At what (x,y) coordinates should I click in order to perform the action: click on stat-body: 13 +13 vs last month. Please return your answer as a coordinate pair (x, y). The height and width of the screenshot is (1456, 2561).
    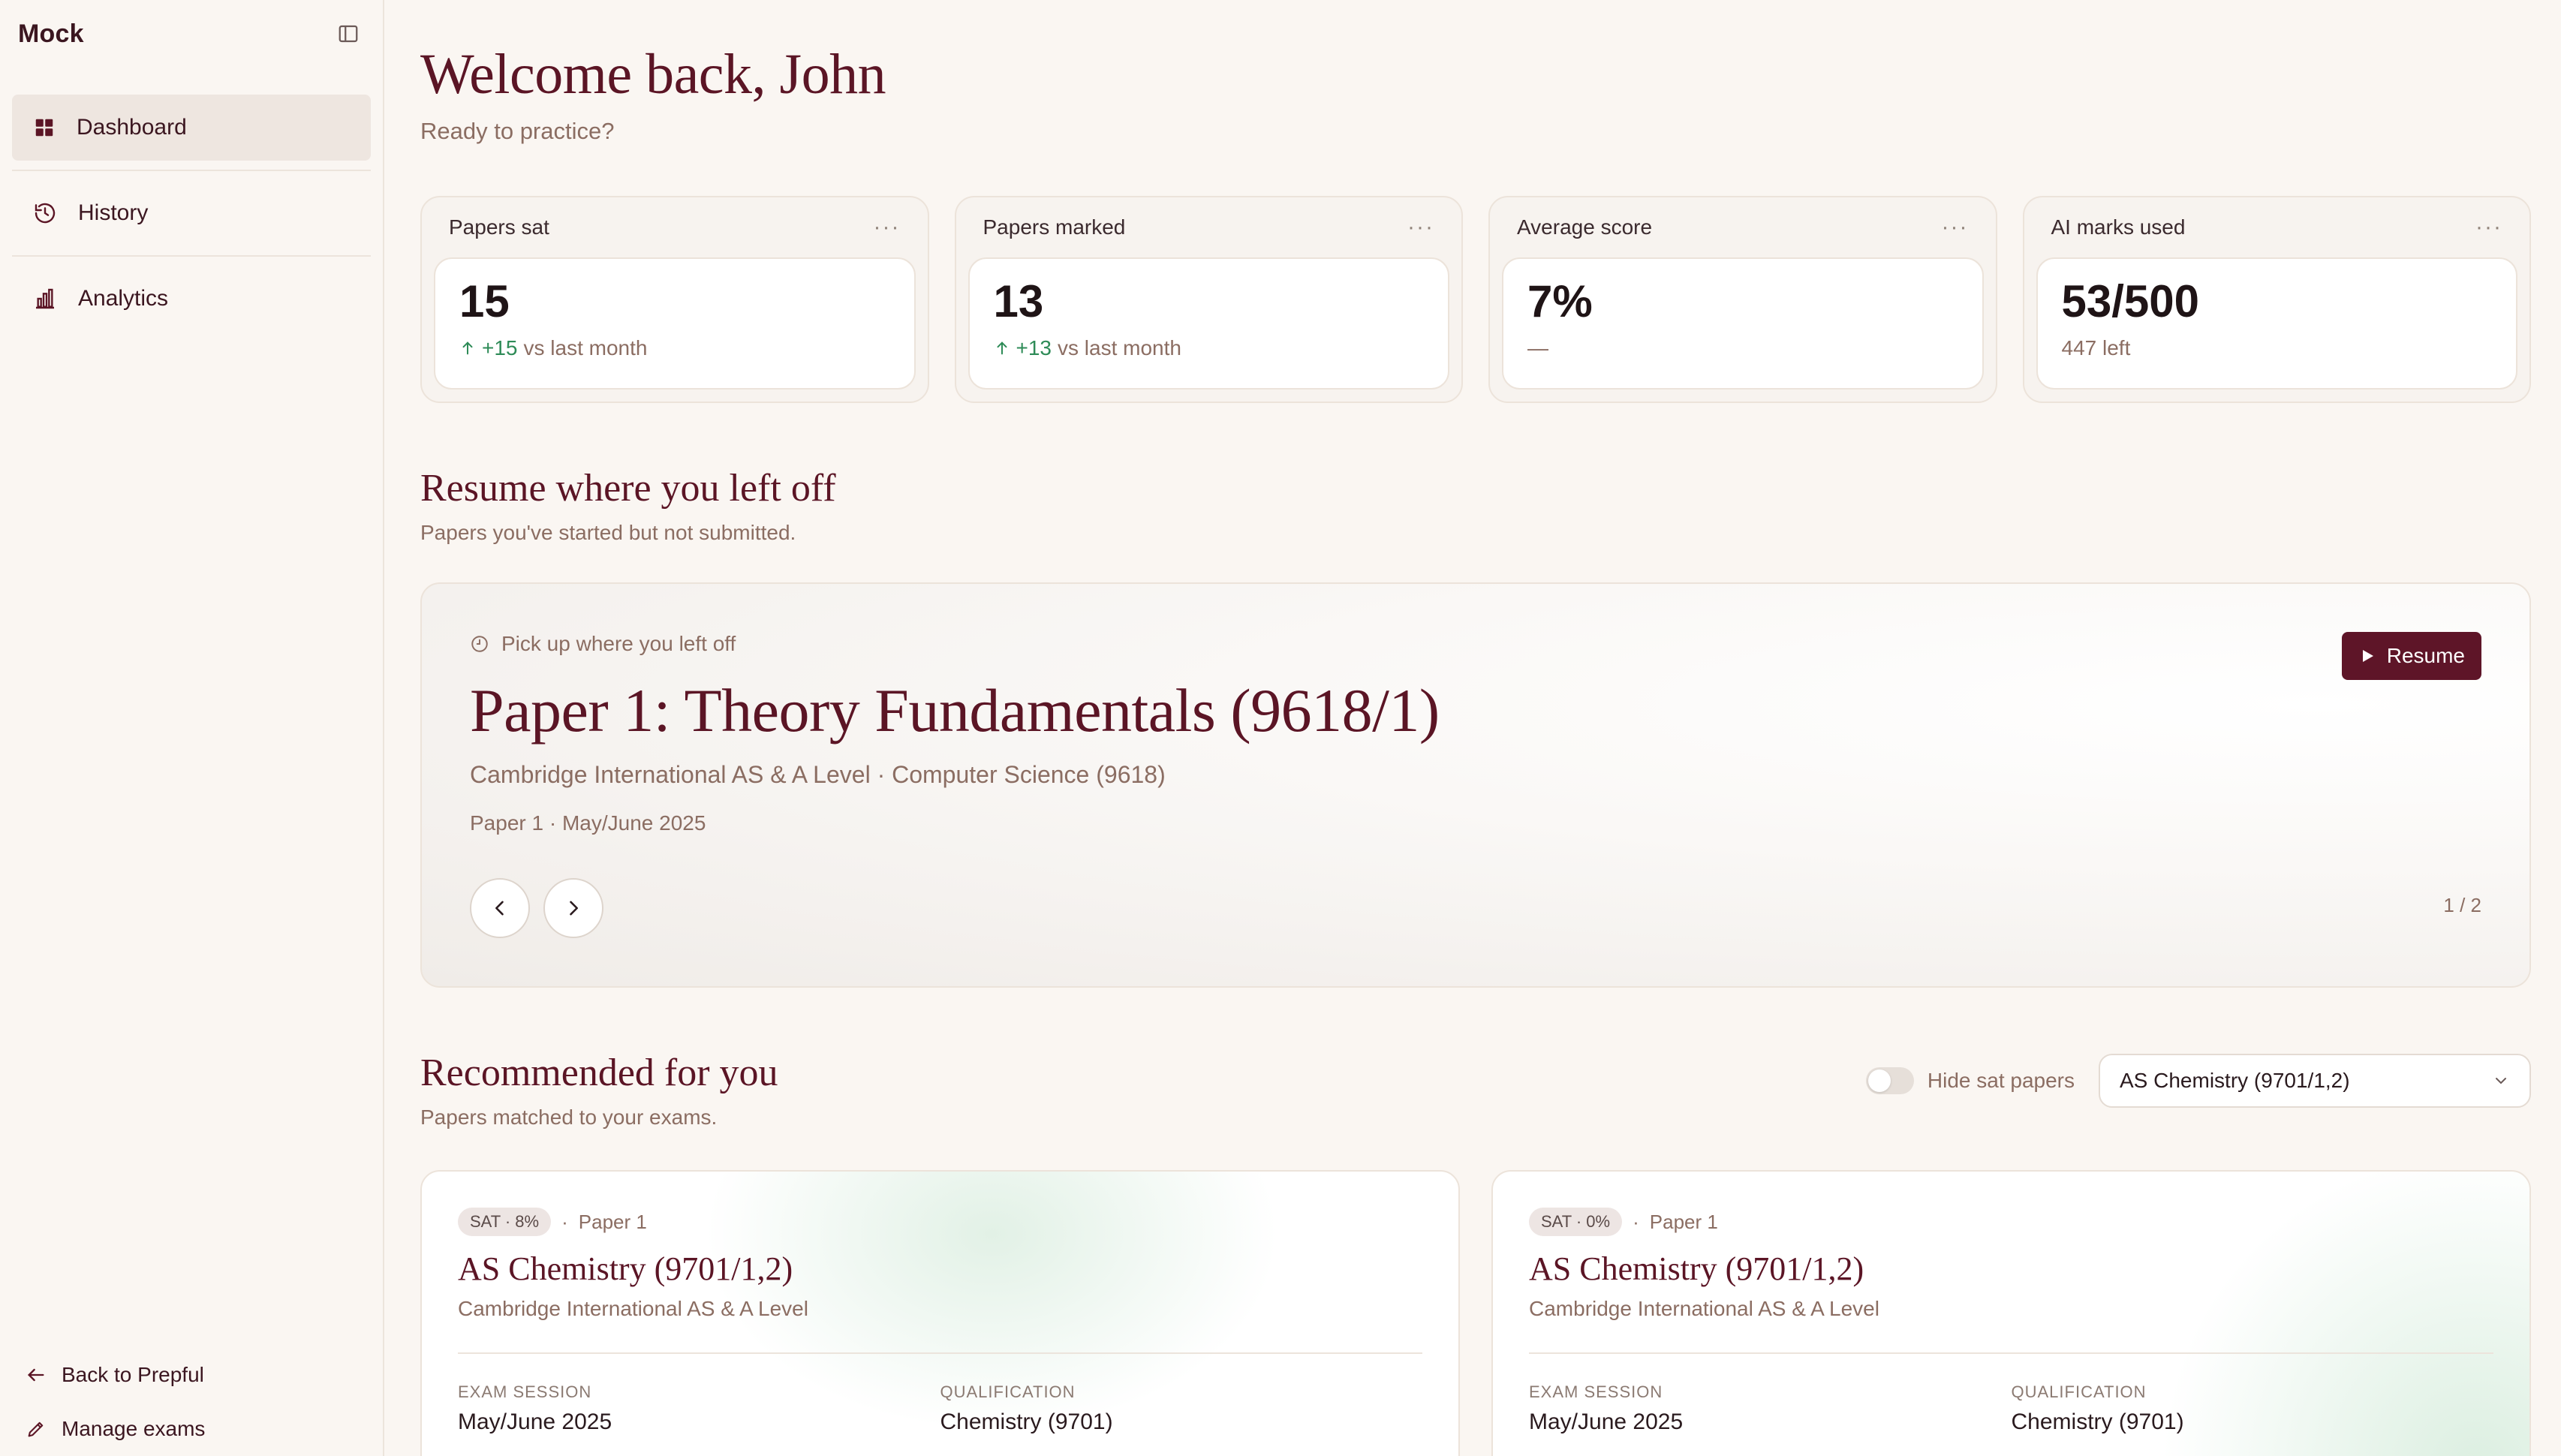
    Looking at the image, I should click on (1208, 323).